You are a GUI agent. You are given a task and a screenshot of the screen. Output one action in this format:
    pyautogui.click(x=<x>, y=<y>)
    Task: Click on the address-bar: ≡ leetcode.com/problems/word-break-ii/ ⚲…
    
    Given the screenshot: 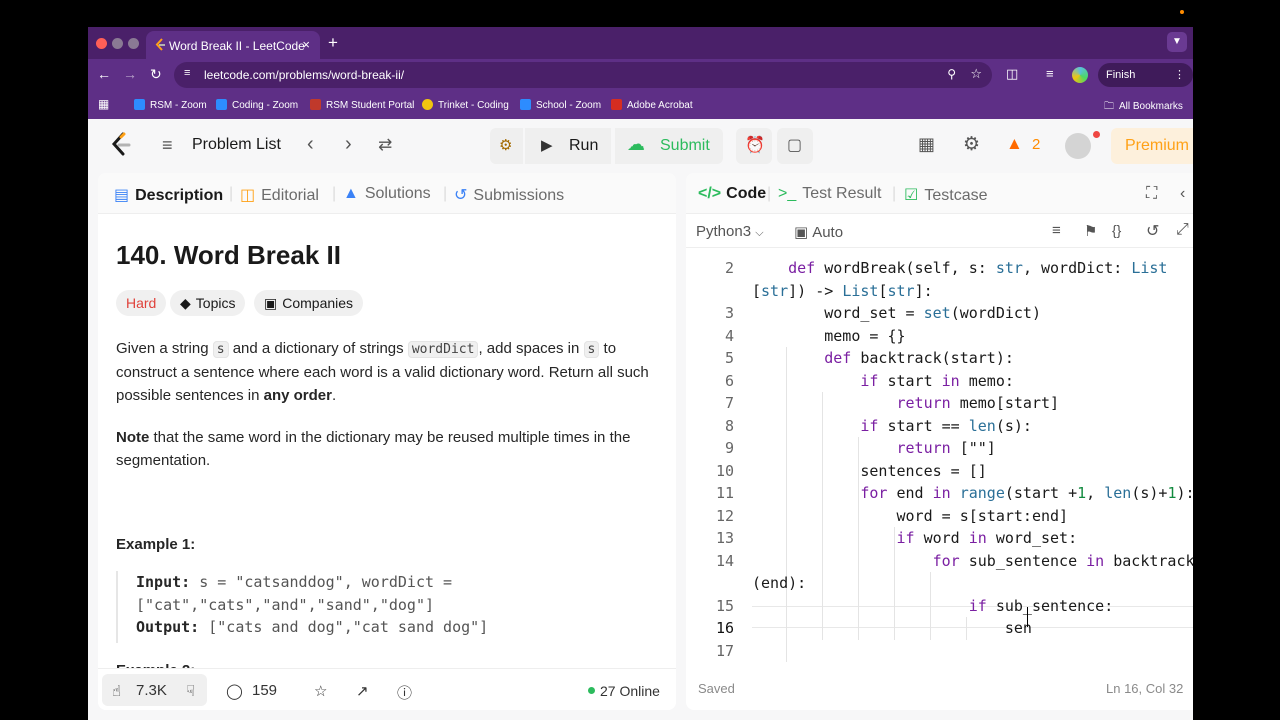 What is the action you would take?
    pyautogui.click(x=583, y=75)
    